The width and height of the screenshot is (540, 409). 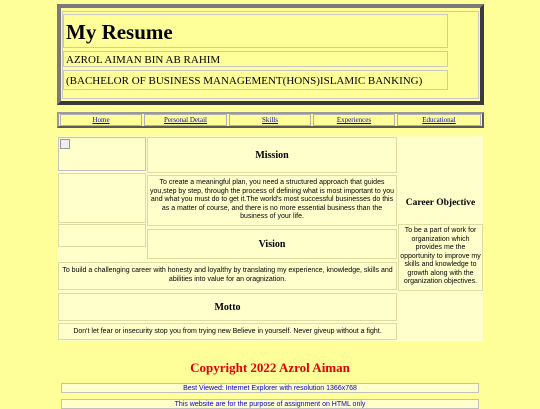 I want to click on career-objective-title: Career Objective, so click(x=440, y=203).